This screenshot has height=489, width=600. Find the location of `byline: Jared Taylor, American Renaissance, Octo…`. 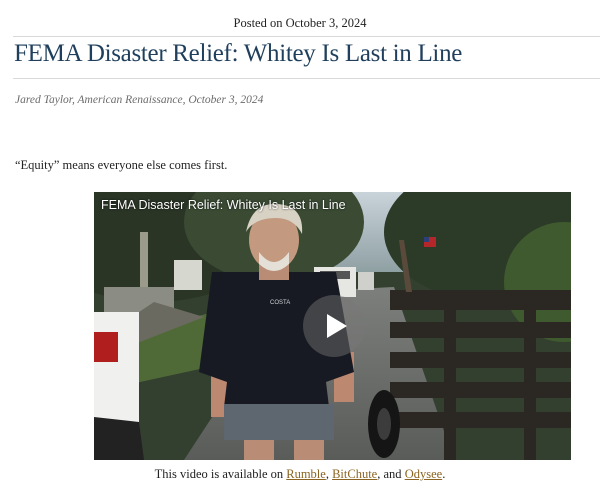

byline: Jared Taylor, American Renaissance, Octo… is located at coordinates (139, 100).